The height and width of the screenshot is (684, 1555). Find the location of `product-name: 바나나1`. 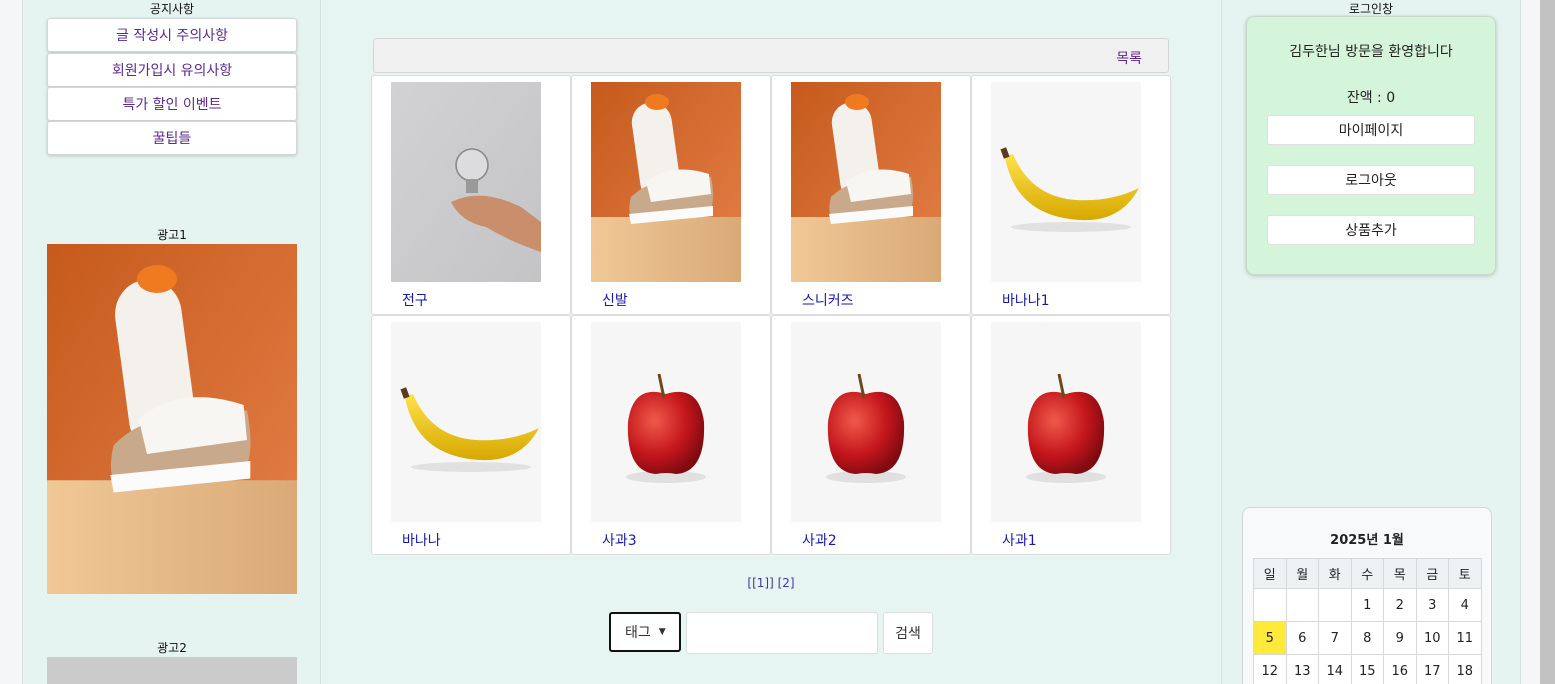

product-name: 바나나1 is located at coordinates (1026, 300).